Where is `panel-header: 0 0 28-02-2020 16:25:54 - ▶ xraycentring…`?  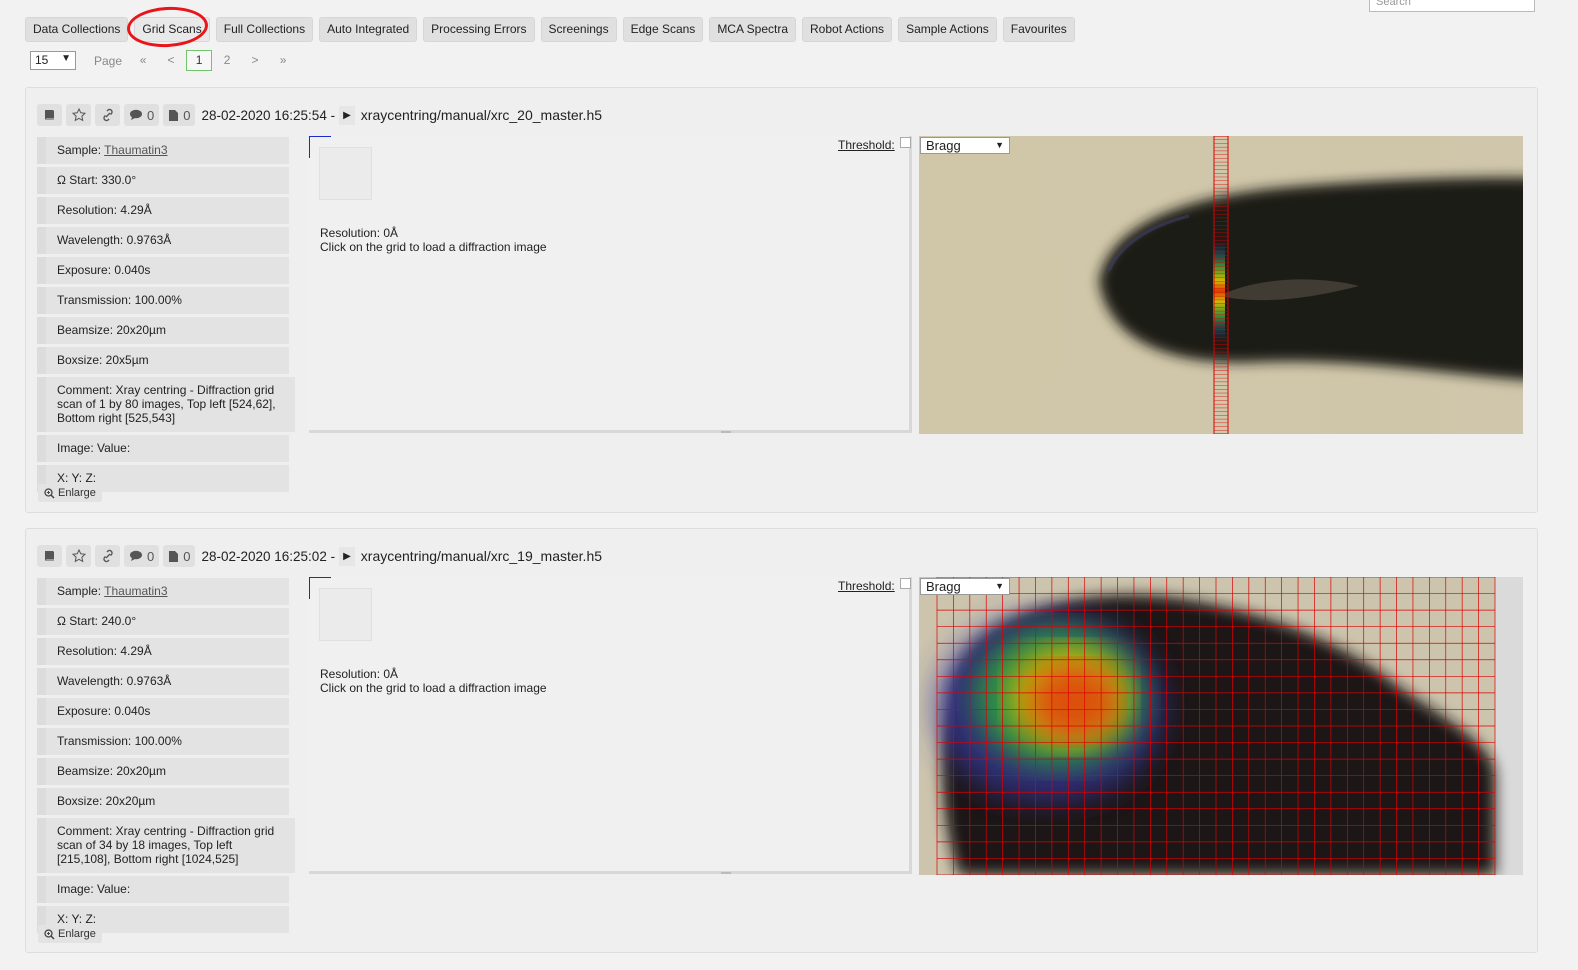
panel-header: 0 0 28-02-2020 16:25:54 - ▶ xraycentring… is located at coordinates (319, 115).